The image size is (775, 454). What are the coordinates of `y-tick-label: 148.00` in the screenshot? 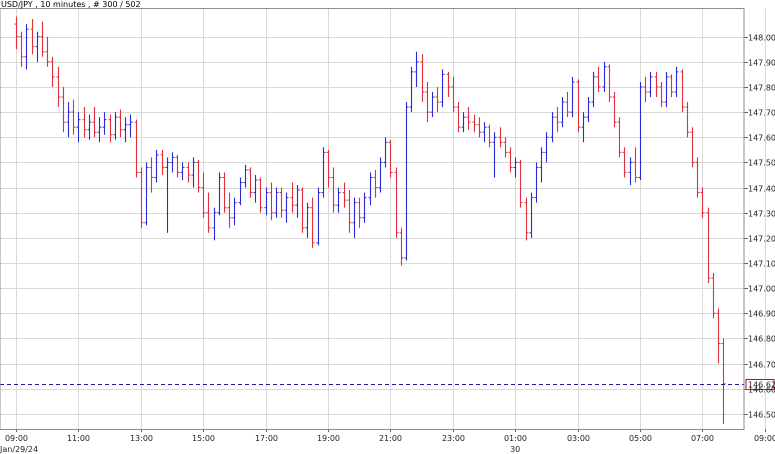 It's located at (761, 38).